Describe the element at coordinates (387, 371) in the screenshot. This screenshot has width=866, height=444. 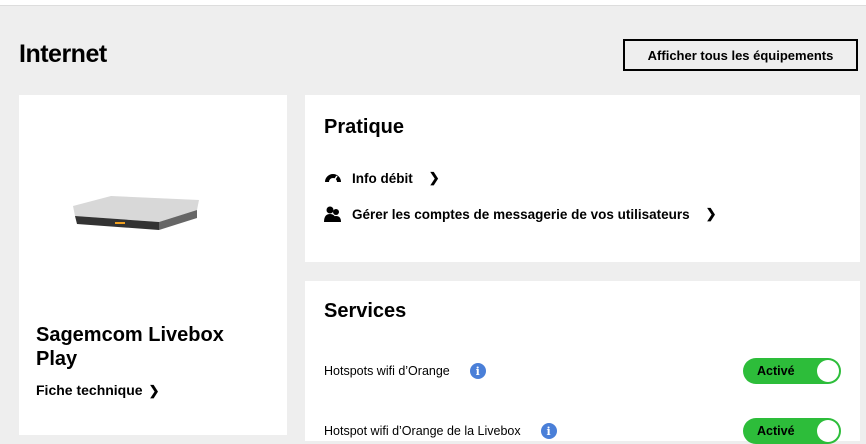
I see `service-label: Hotspots wifi d’Orange` at that location.